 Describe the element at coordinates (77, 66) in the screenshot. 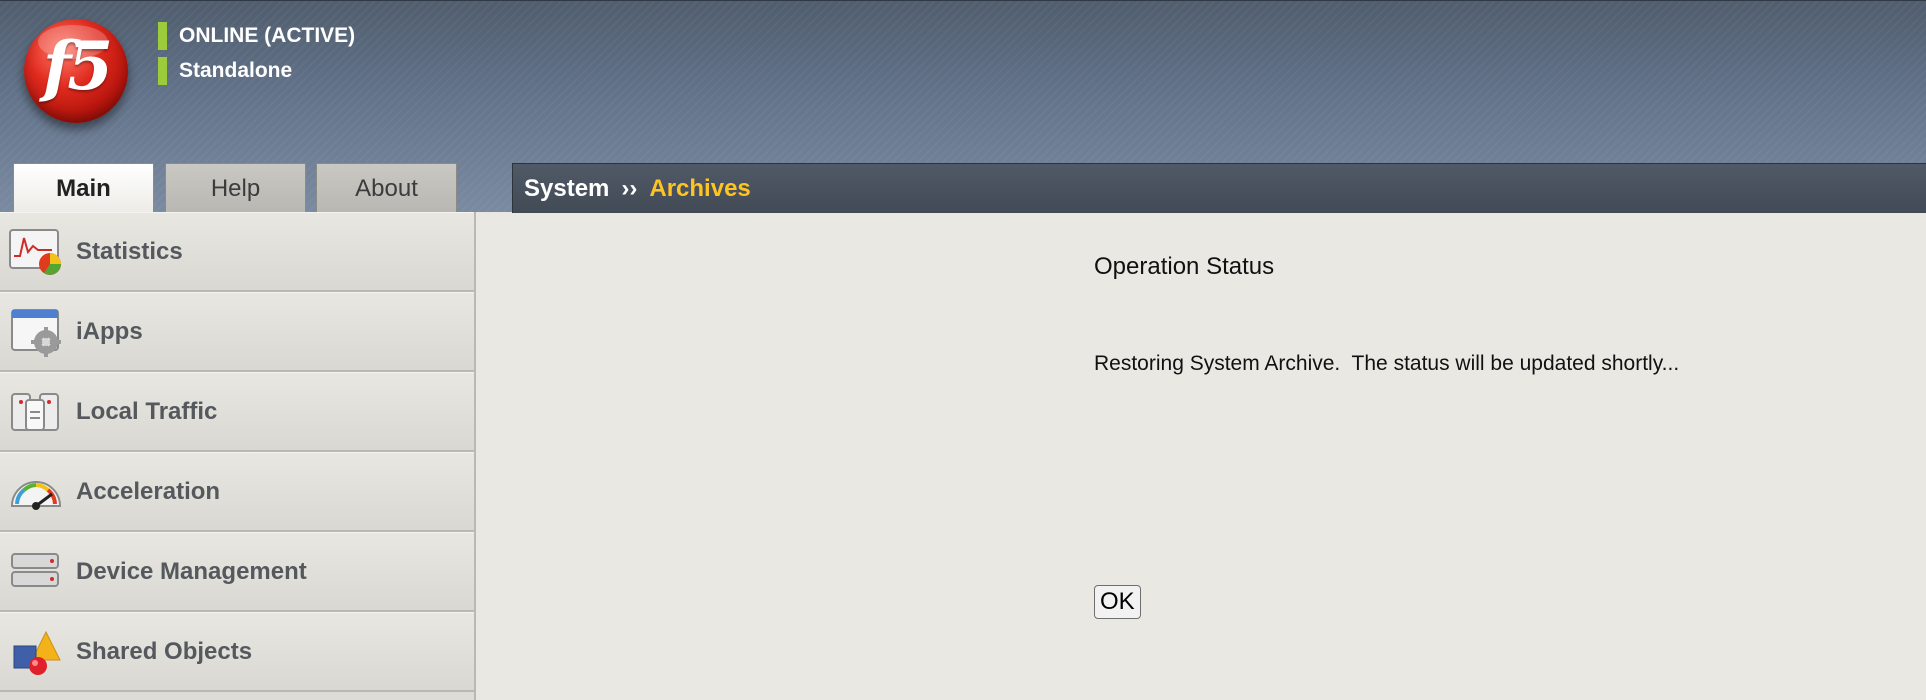

I see `logo-text: f5` at that location.